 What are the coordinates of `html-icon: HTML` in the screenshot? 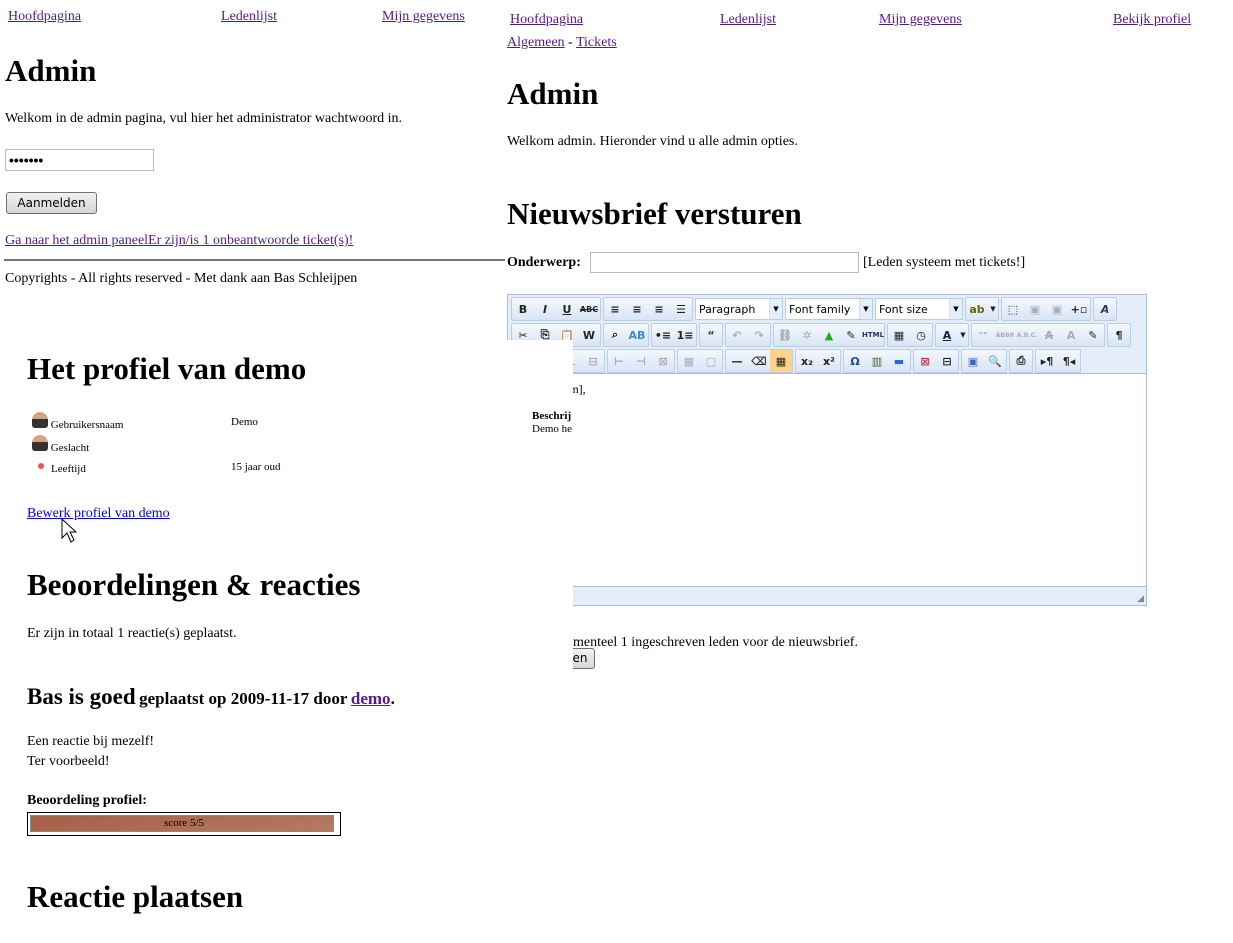 It's located at (873, 335).